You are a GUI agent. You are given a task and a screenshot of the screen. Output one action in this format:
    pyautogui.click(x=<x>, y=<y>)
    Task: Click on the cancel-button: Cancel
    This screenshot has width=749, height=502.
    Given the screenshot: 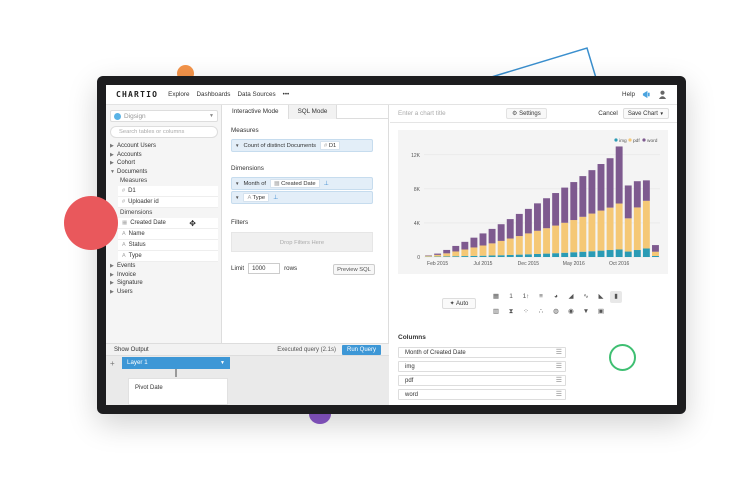 What is the action you would take?
    pyautogui.click(x=608, y=113)
    